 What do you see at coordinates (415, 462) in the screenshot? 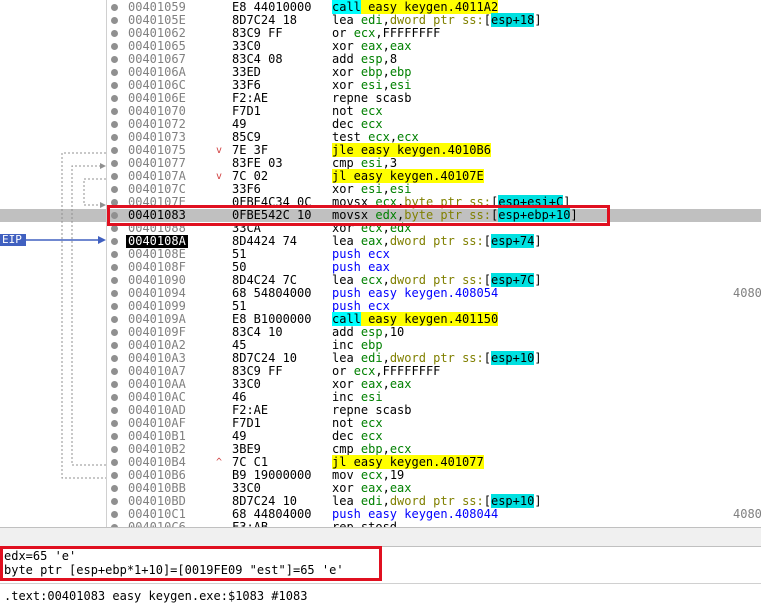
I see `instruction-token: easy keygen.401077` at bounding box center [415, 462].